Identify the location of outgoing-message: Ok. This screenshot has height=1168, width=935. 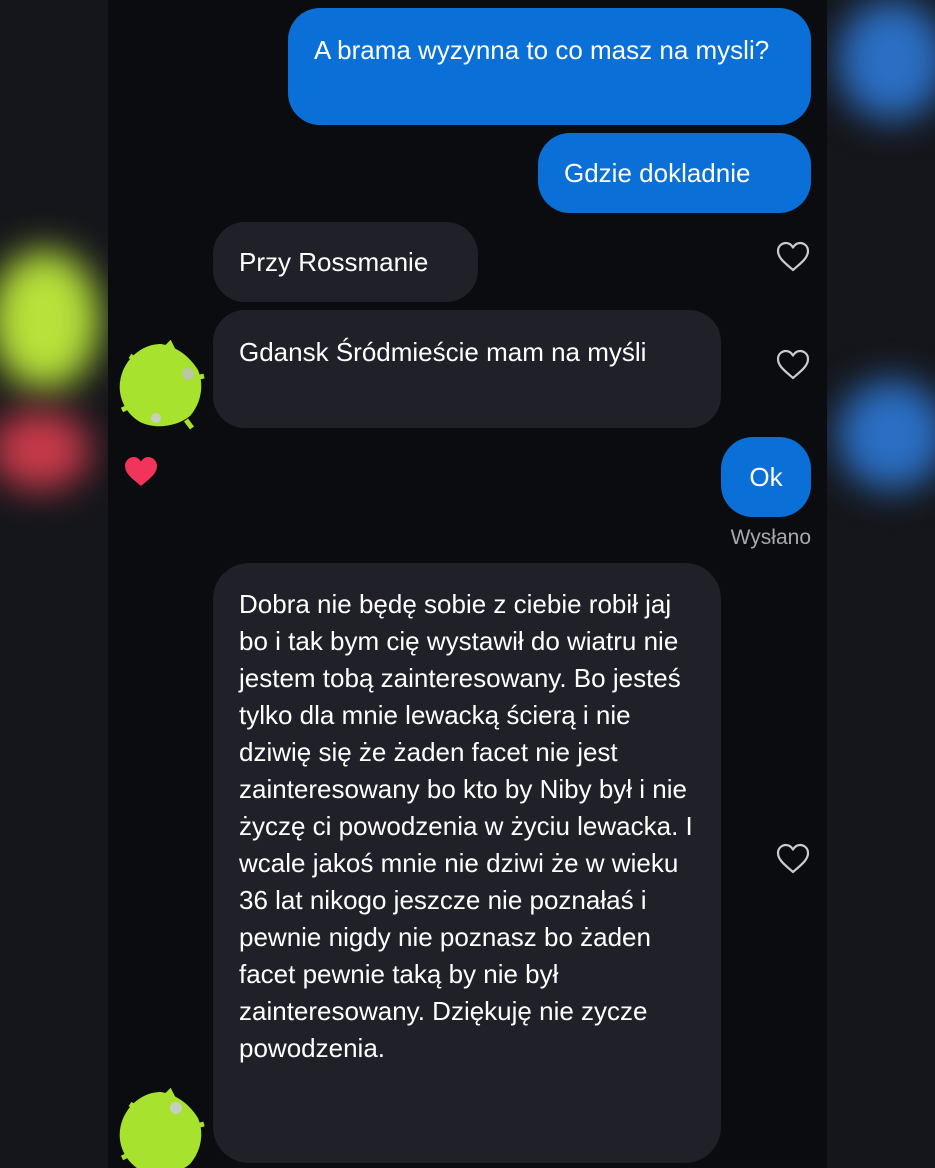
(766, 477).